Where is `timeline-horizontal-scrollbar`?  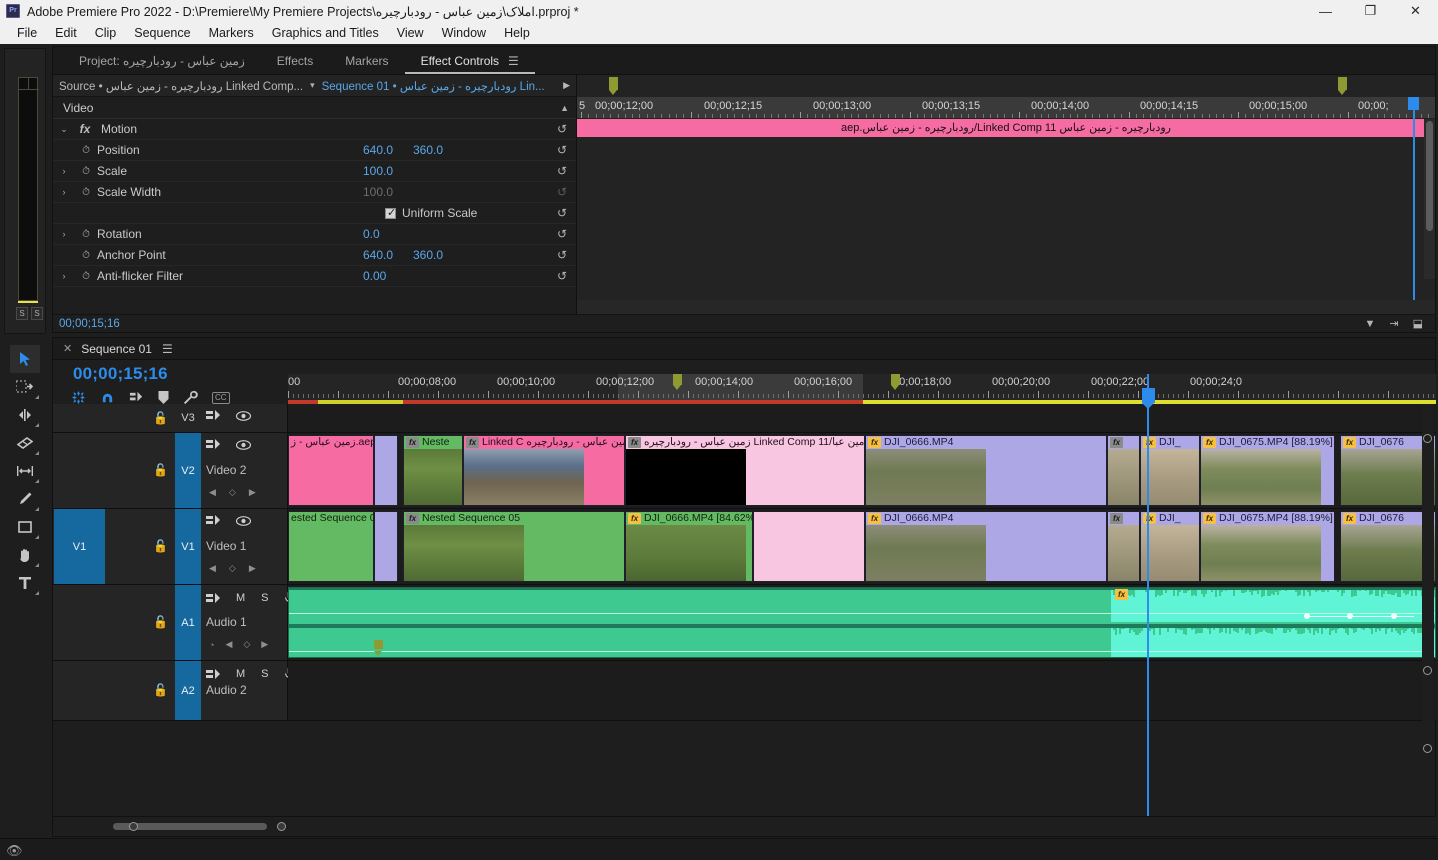 timeline-horizontal-scrollbar is located at coordinates (195, 826).